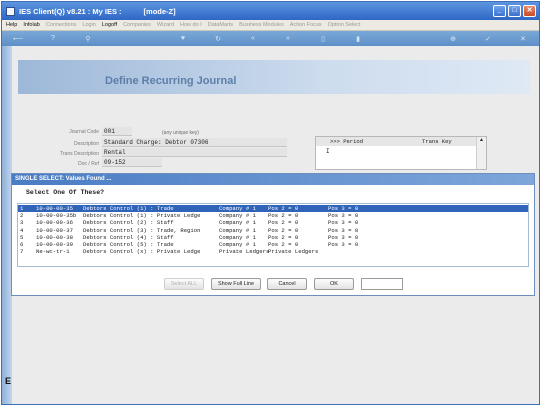 This screenshot has height=406, width=541. What do you see at coordinates (54, 237) in the screenshot?
I see `row-account-code: 10-00-00-38` at bounding box center [54, 237].